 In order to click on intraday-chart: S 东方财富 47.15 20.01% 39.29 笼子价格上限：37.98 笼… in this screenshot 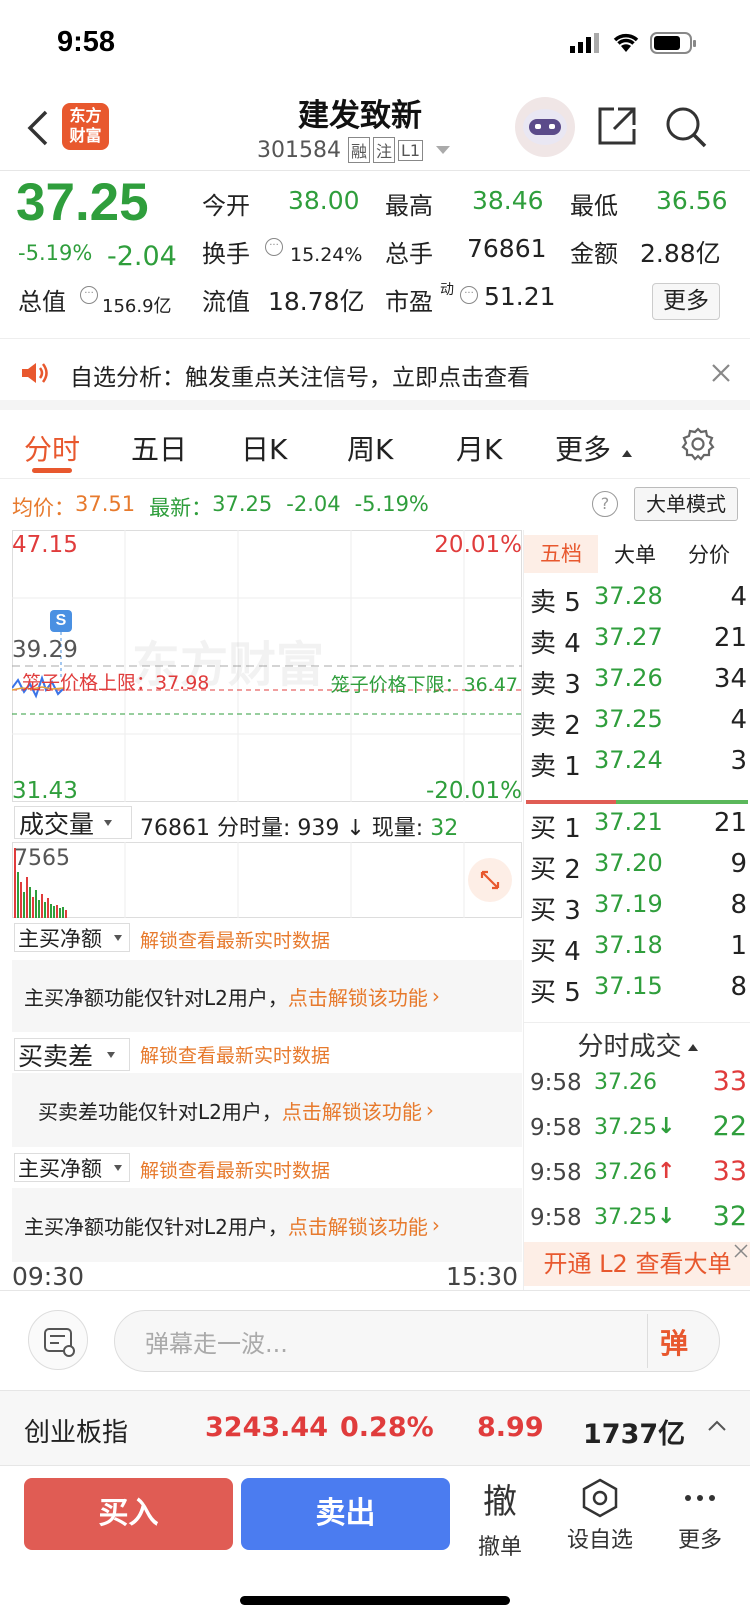, I will do `click(267, 667)`.